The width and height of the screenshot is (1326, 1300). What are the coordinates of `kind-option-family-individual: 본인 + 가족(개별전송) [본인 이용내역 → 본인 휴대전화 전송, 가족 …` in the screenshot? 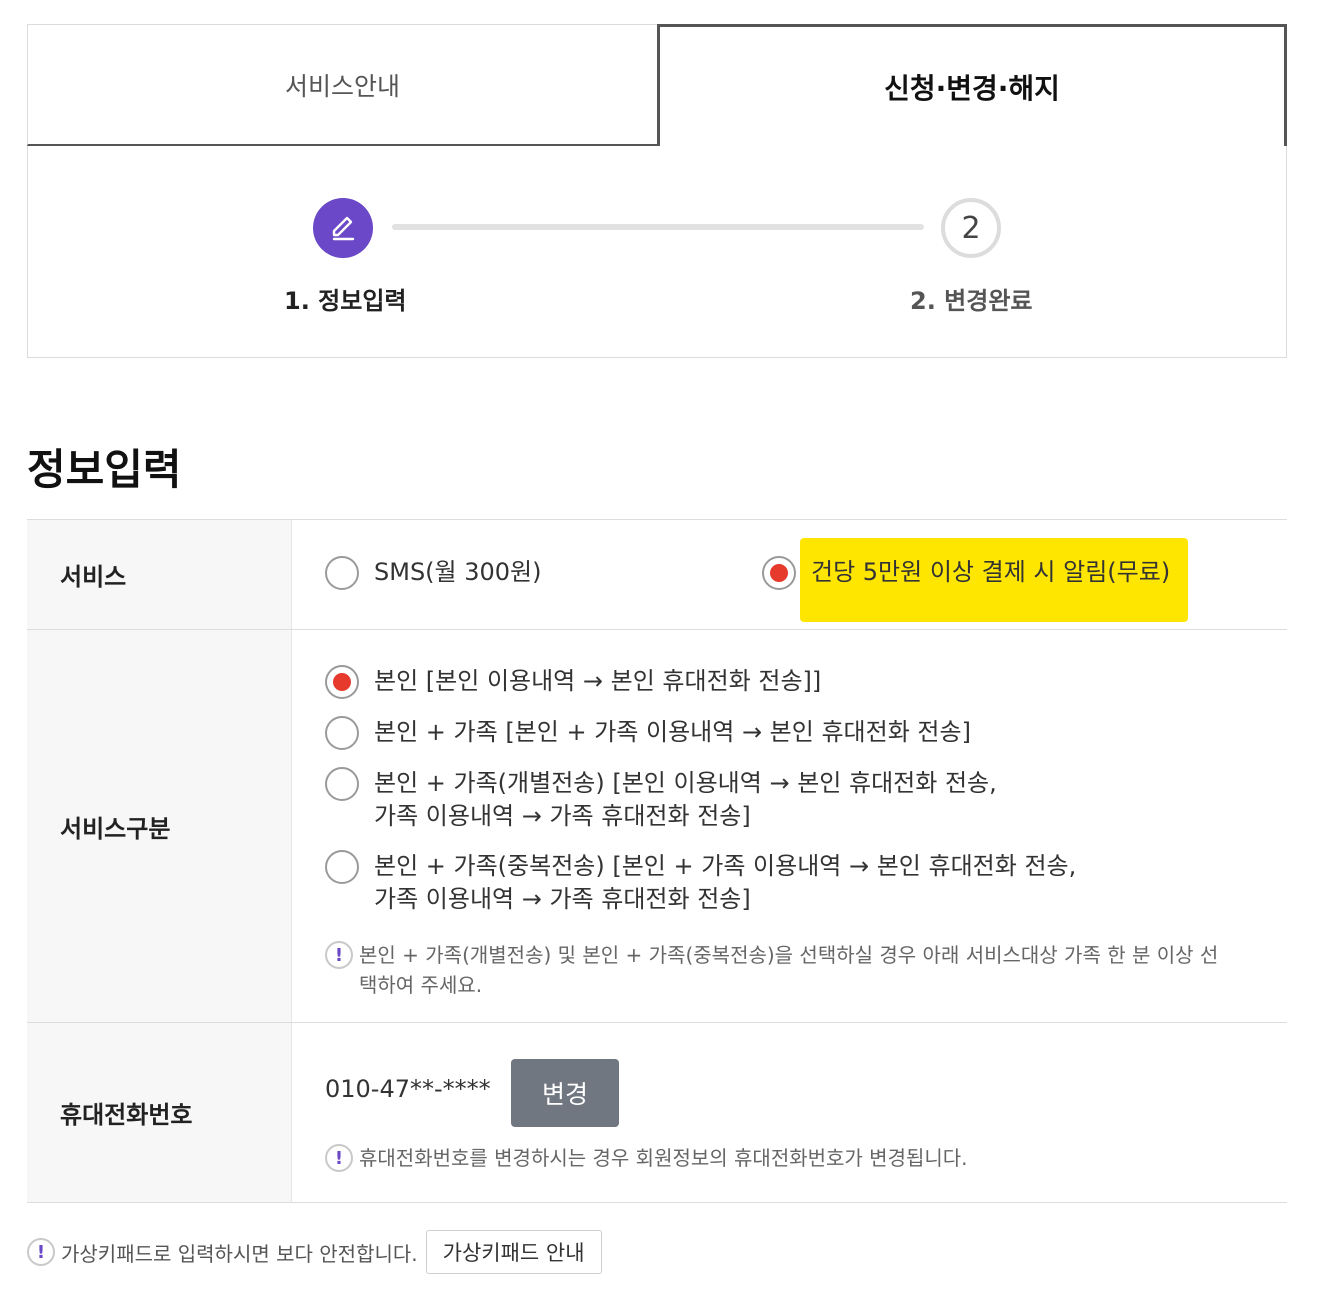 It's located at (661, 800).